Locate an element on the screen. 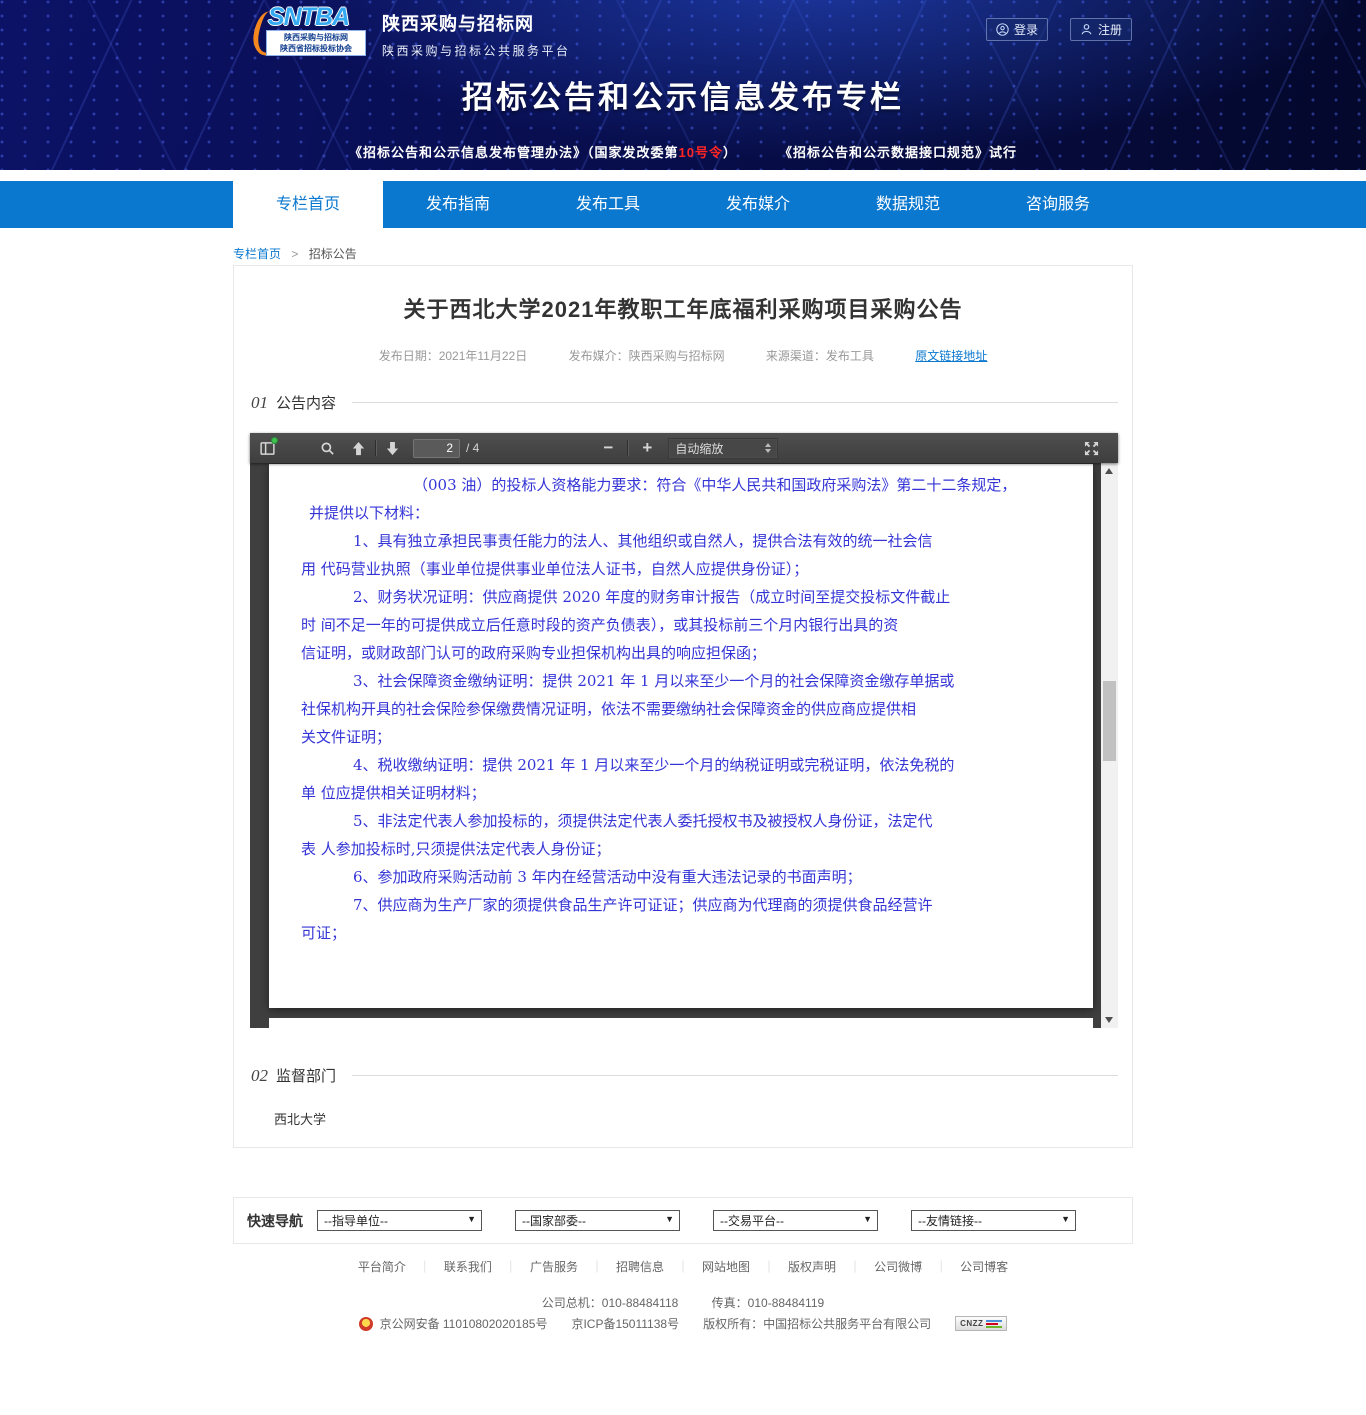  scroll-down-icon is located at coordinates (1109, 1020).